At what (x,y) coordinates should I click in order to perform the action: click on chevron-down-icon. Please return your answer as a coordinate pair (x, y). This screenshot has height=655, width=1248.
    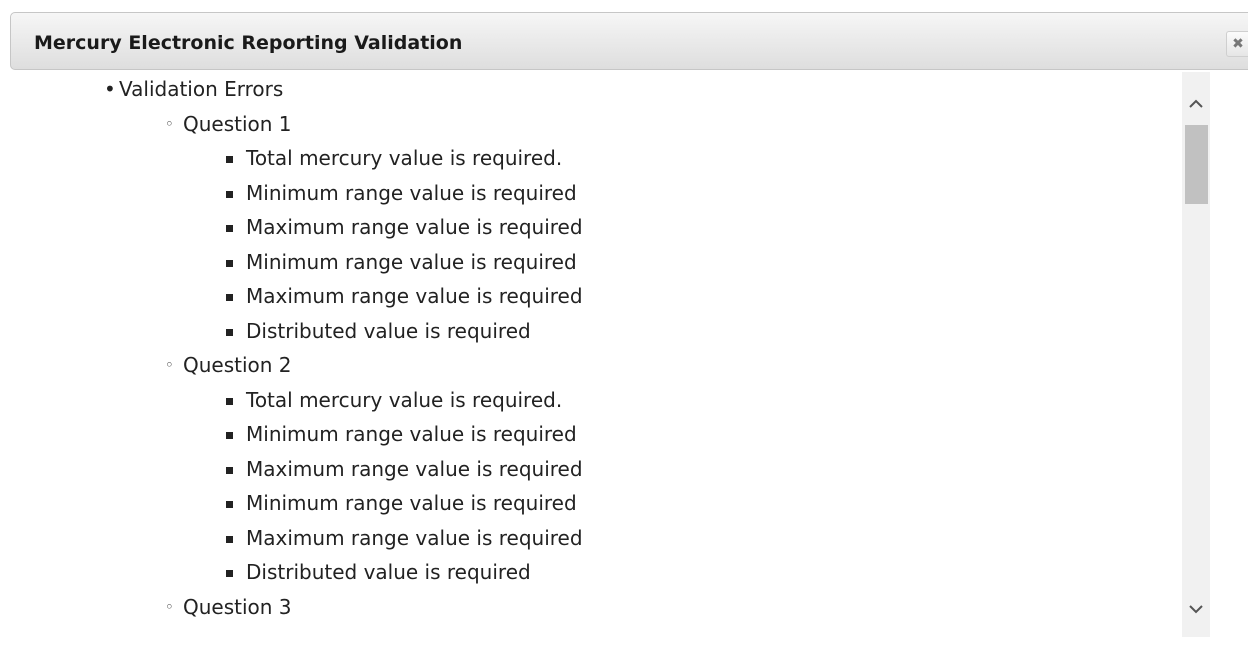
    Looking at the image, I should click on (1196, 609).